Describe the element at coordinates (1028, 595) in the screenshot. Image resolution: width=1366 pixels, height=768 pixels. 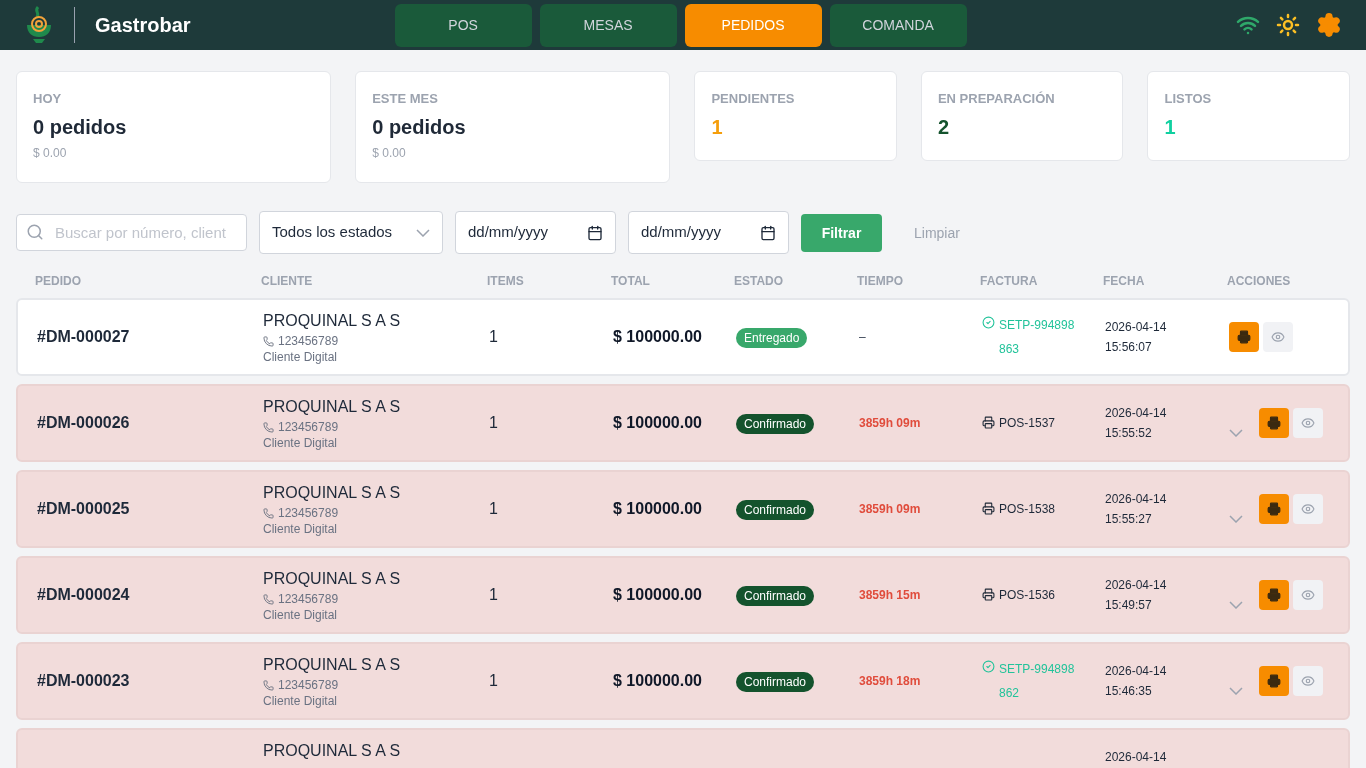
I see `invoice-number: POS-1536` at that location.